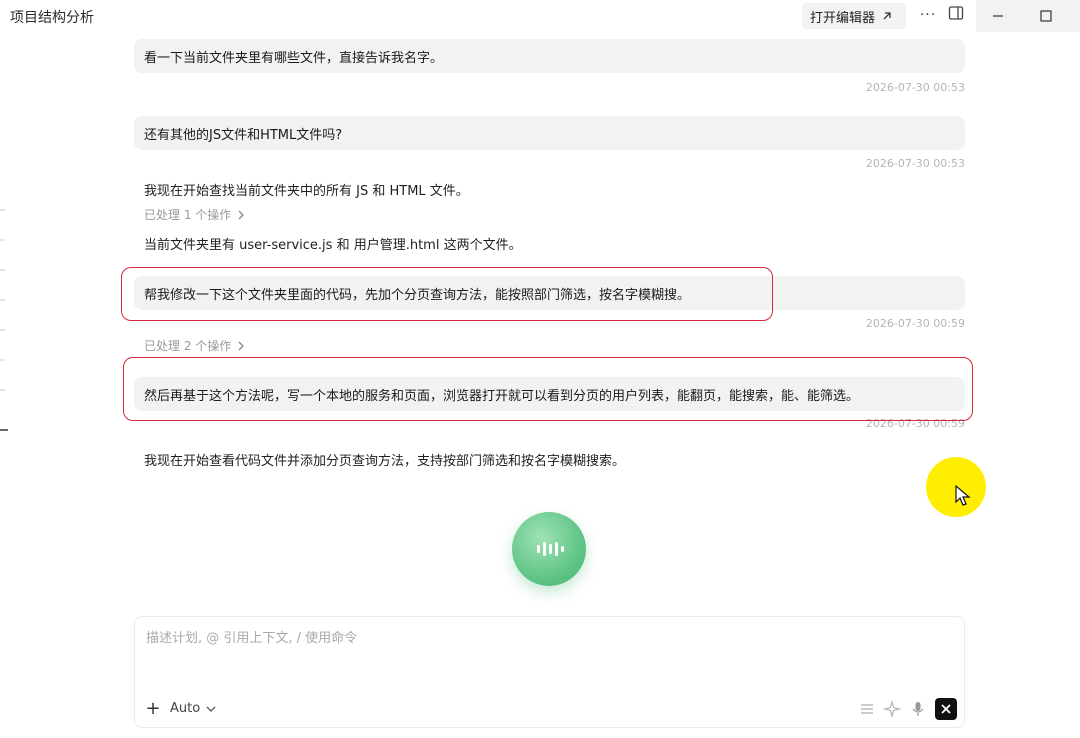 Image resolution: width=1080 pixels, height=738 pixels. Describe the element at coordinates (306, 191) in the screenshot. I see `assistant-message: 我现在开始查找当前文件夹中的所有 JS 和 HTML 文件。` at that location.